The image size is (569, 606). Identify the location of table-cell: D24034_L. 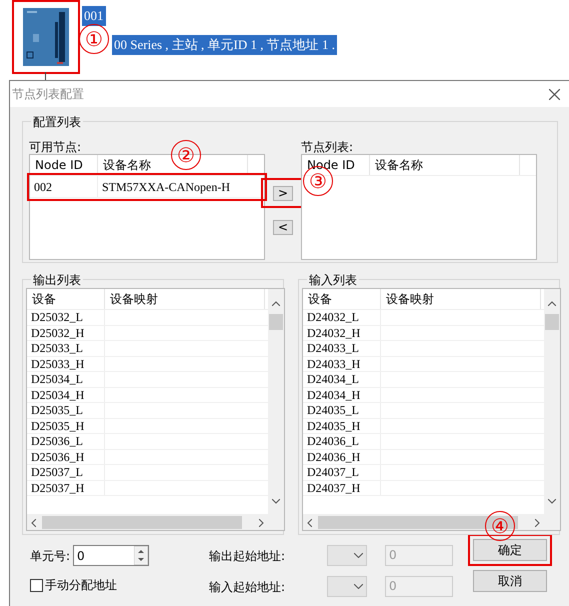
(342, 379).